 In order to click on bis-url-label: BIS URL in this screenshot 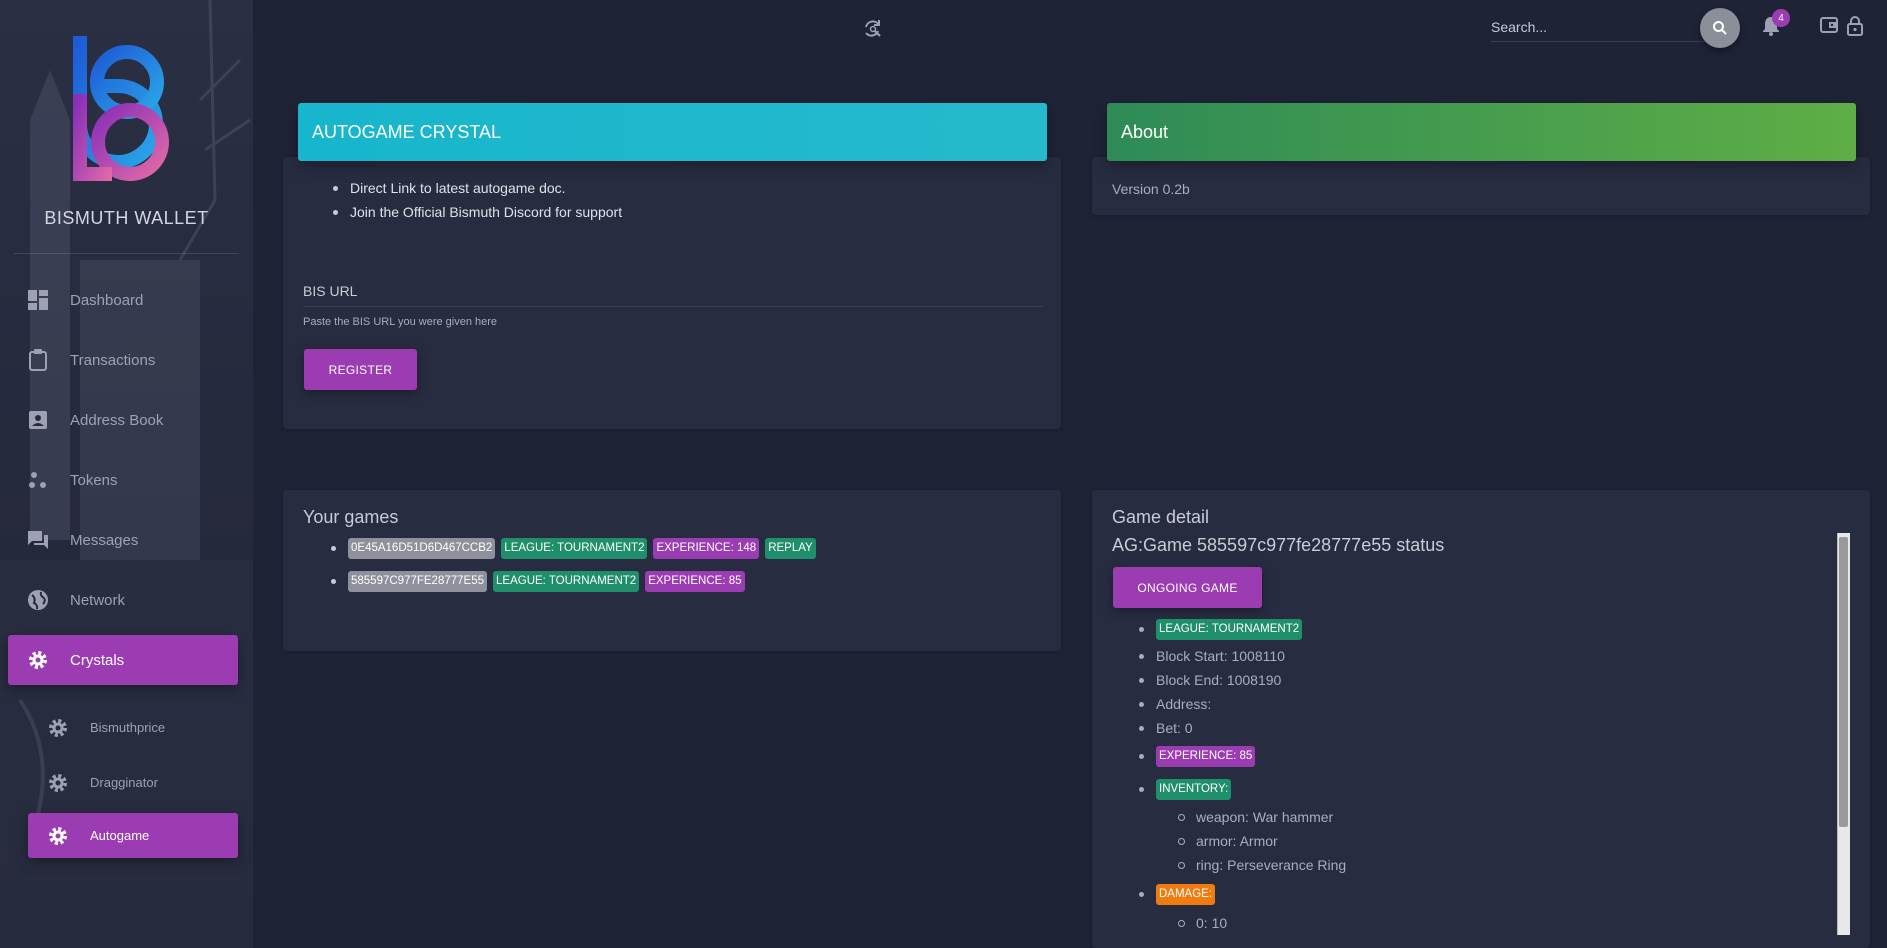, I will do `click(330, 291)`.